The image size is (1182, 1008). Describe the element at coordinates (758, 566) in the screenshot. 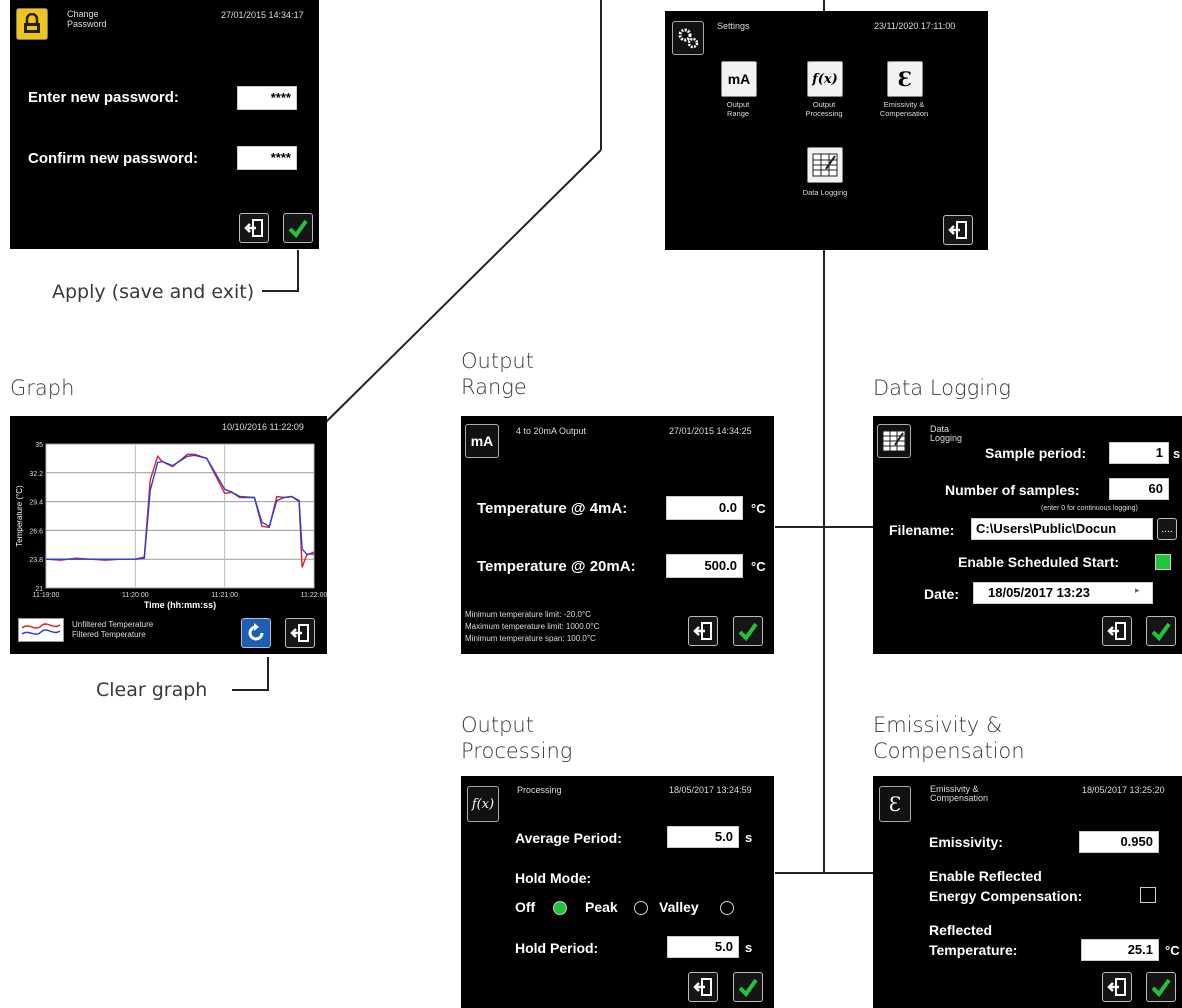

I see `temp-20ma-unit: °C` at that location.